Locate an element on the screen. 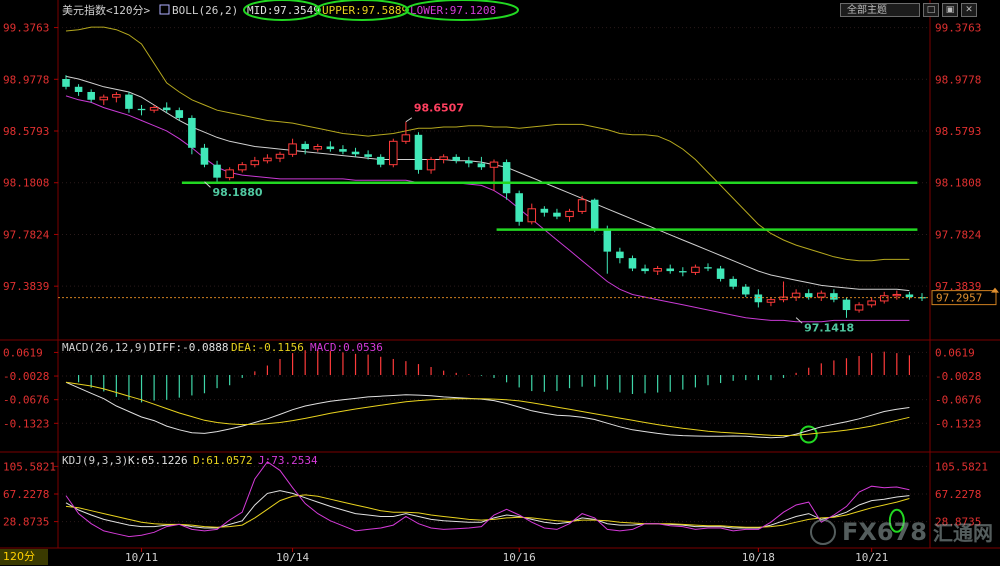  theme-select: 全部主题 is located at coordinates (880, 10).